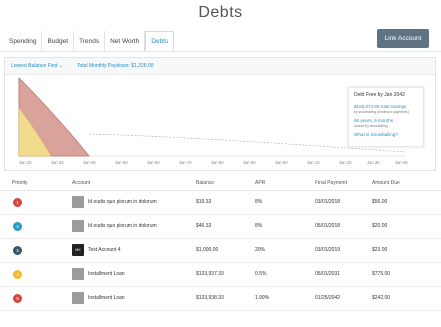 The height and width of the screenshot is (327, 441). I want to click on x-tick-label: Jan 60, so click(153, 162).